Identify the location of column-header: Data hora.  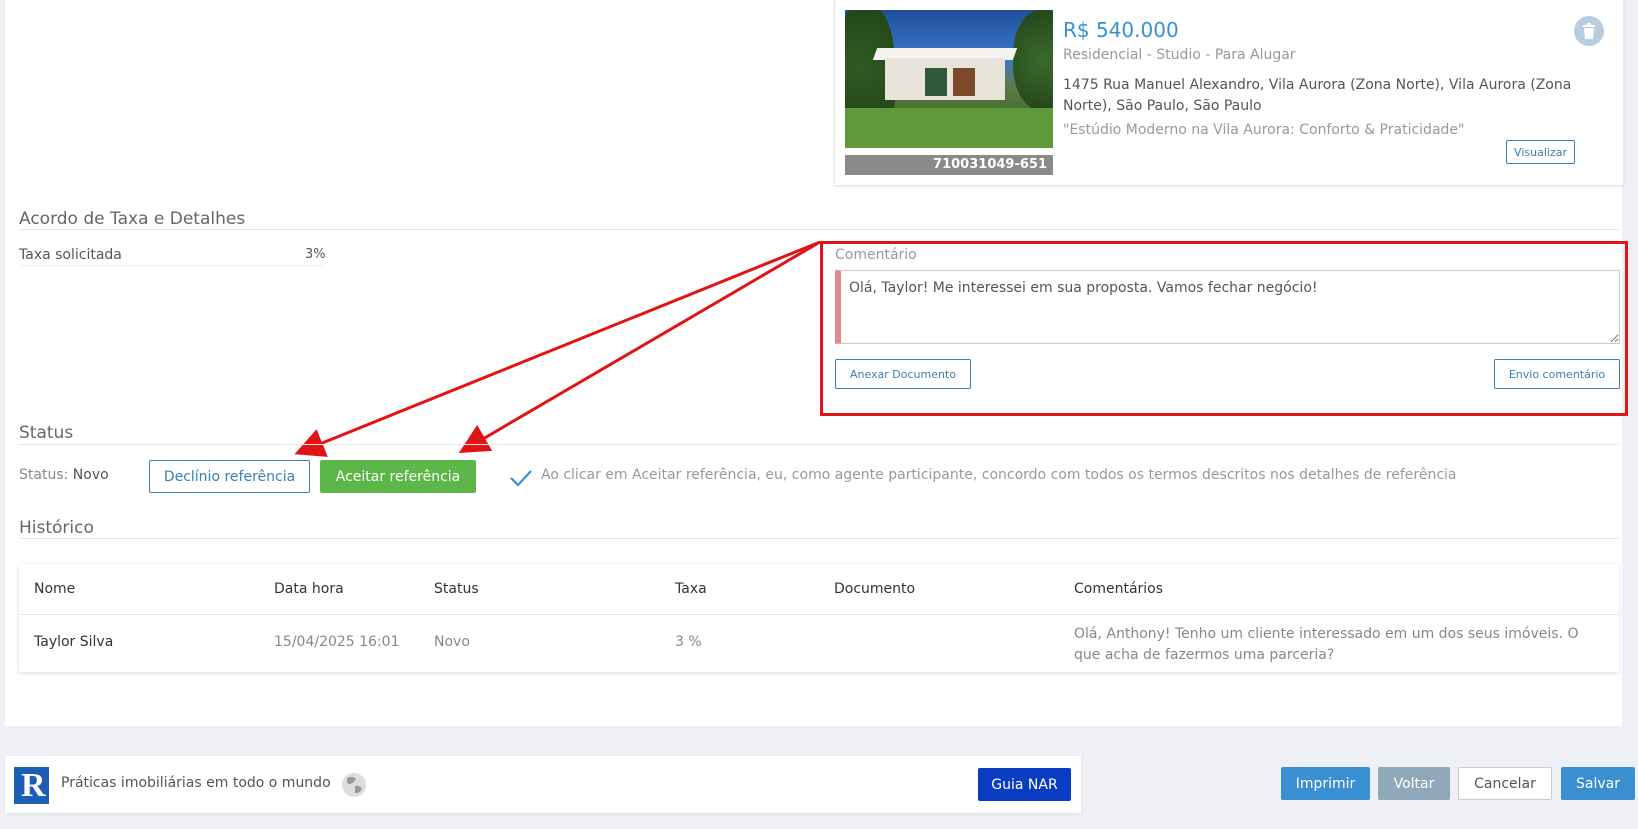
(309, 589).